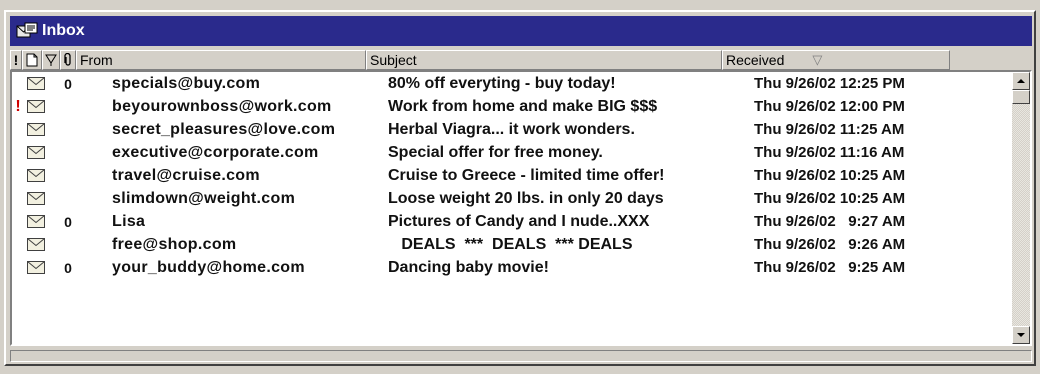 The height and width of the screenshot is (374, 1040). I want to click on message-from: executive@corporate.com, so click(215, 152).